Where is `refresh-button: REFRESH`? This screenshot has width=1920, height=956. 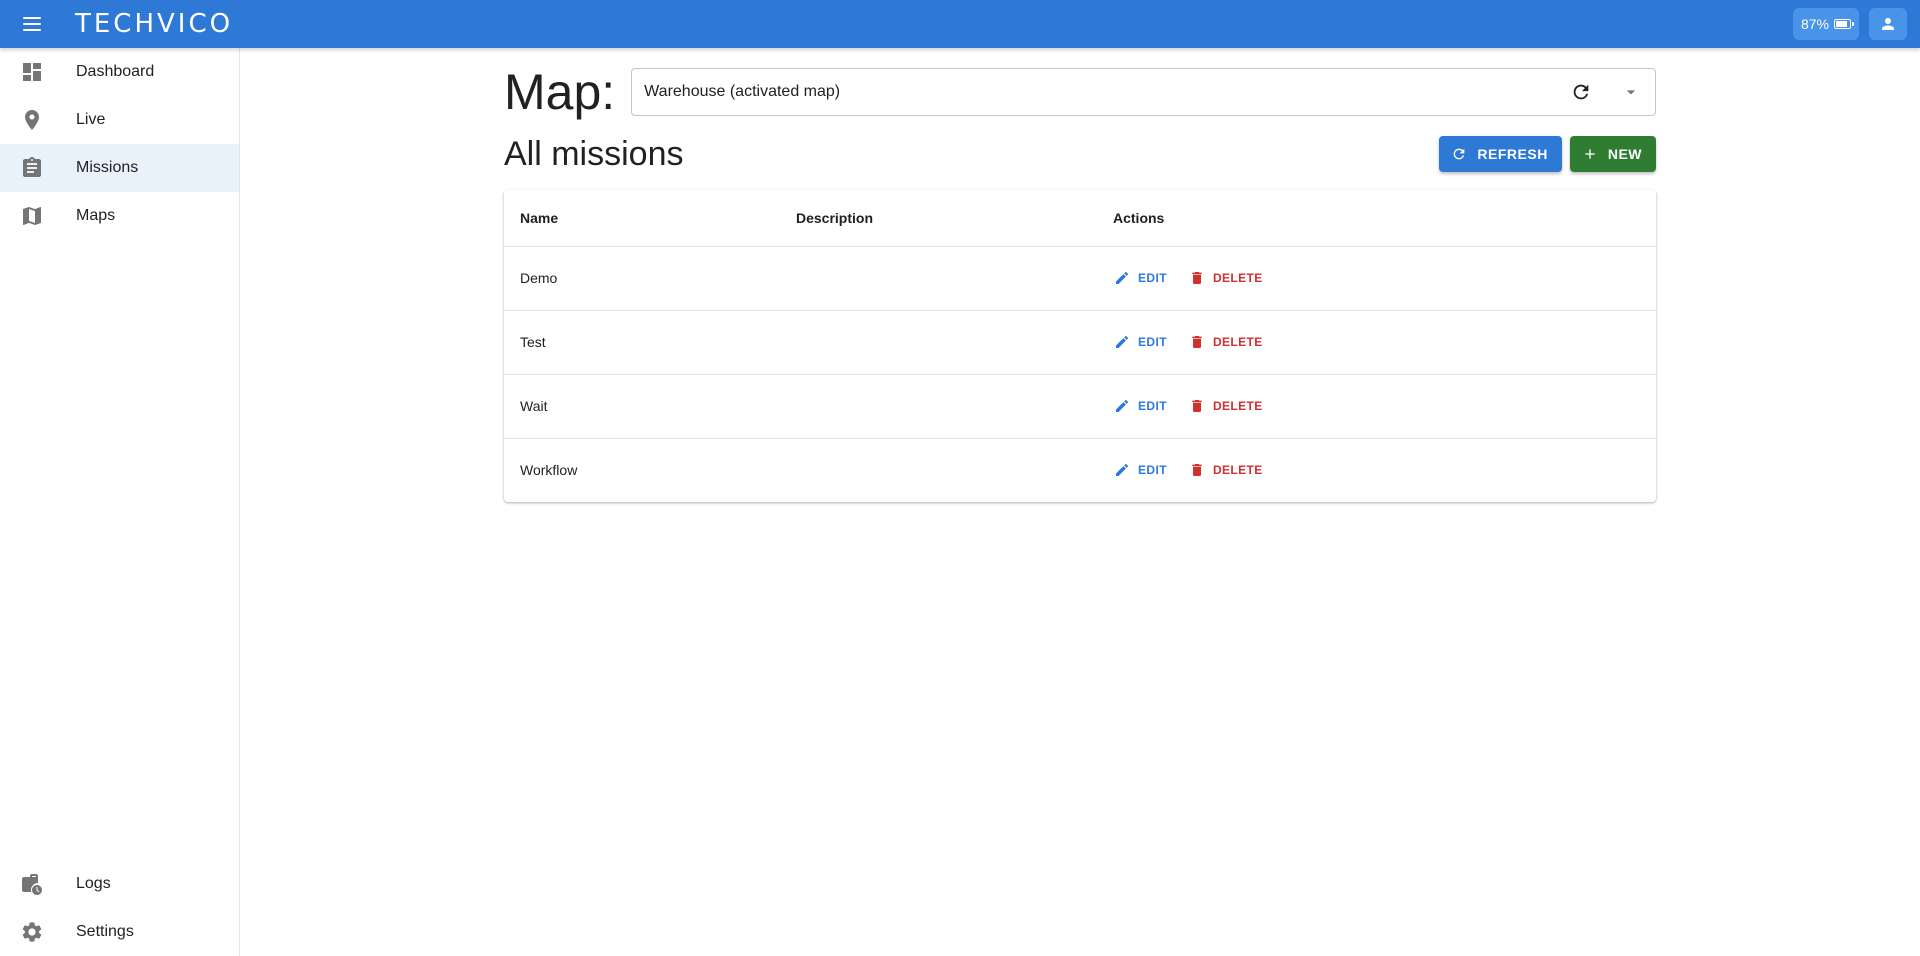
refresh-button: REFRESH is located at coordinates (1500, 154).